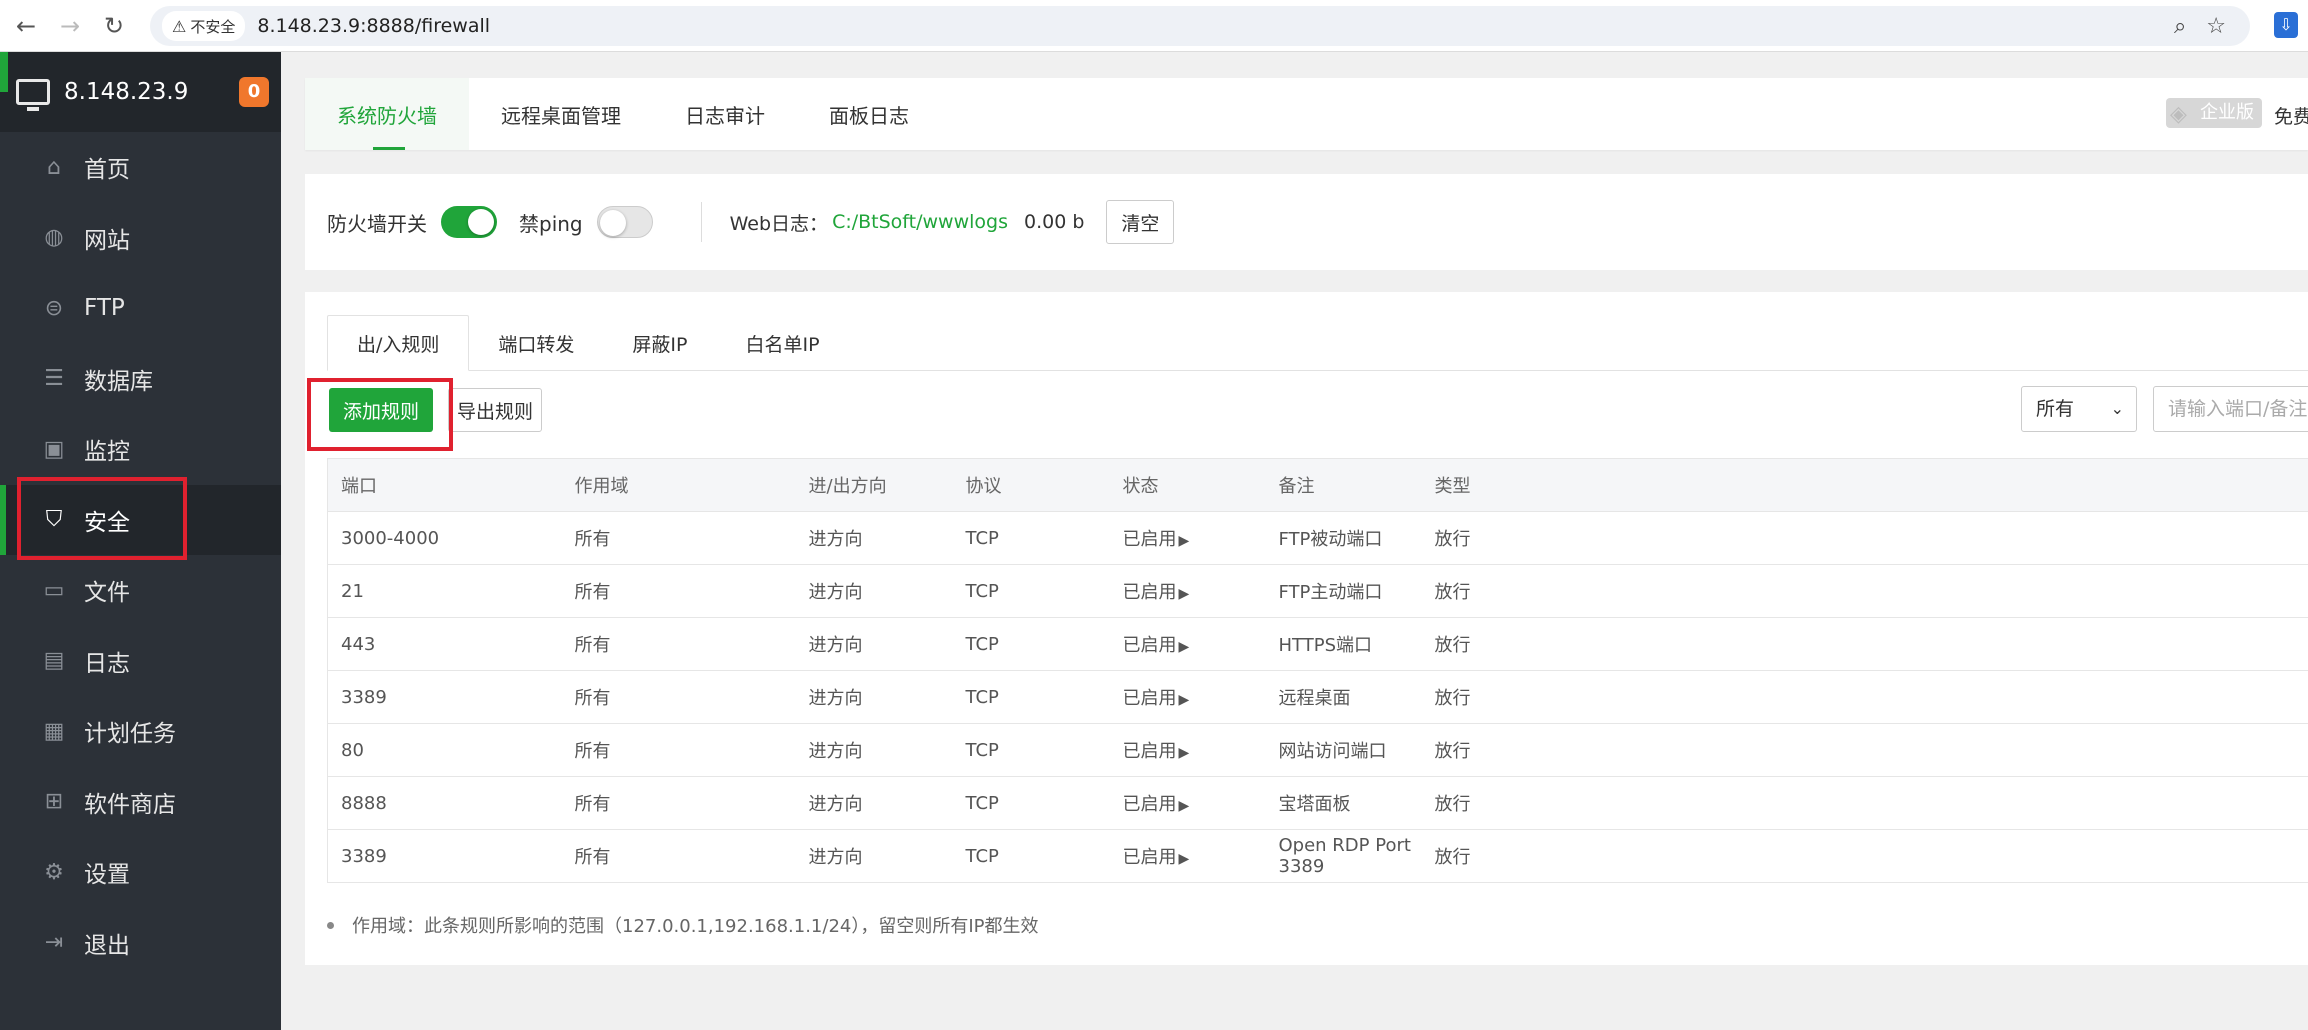  I want to click on cell-remark: 远程桌面, so click(1343, 697).